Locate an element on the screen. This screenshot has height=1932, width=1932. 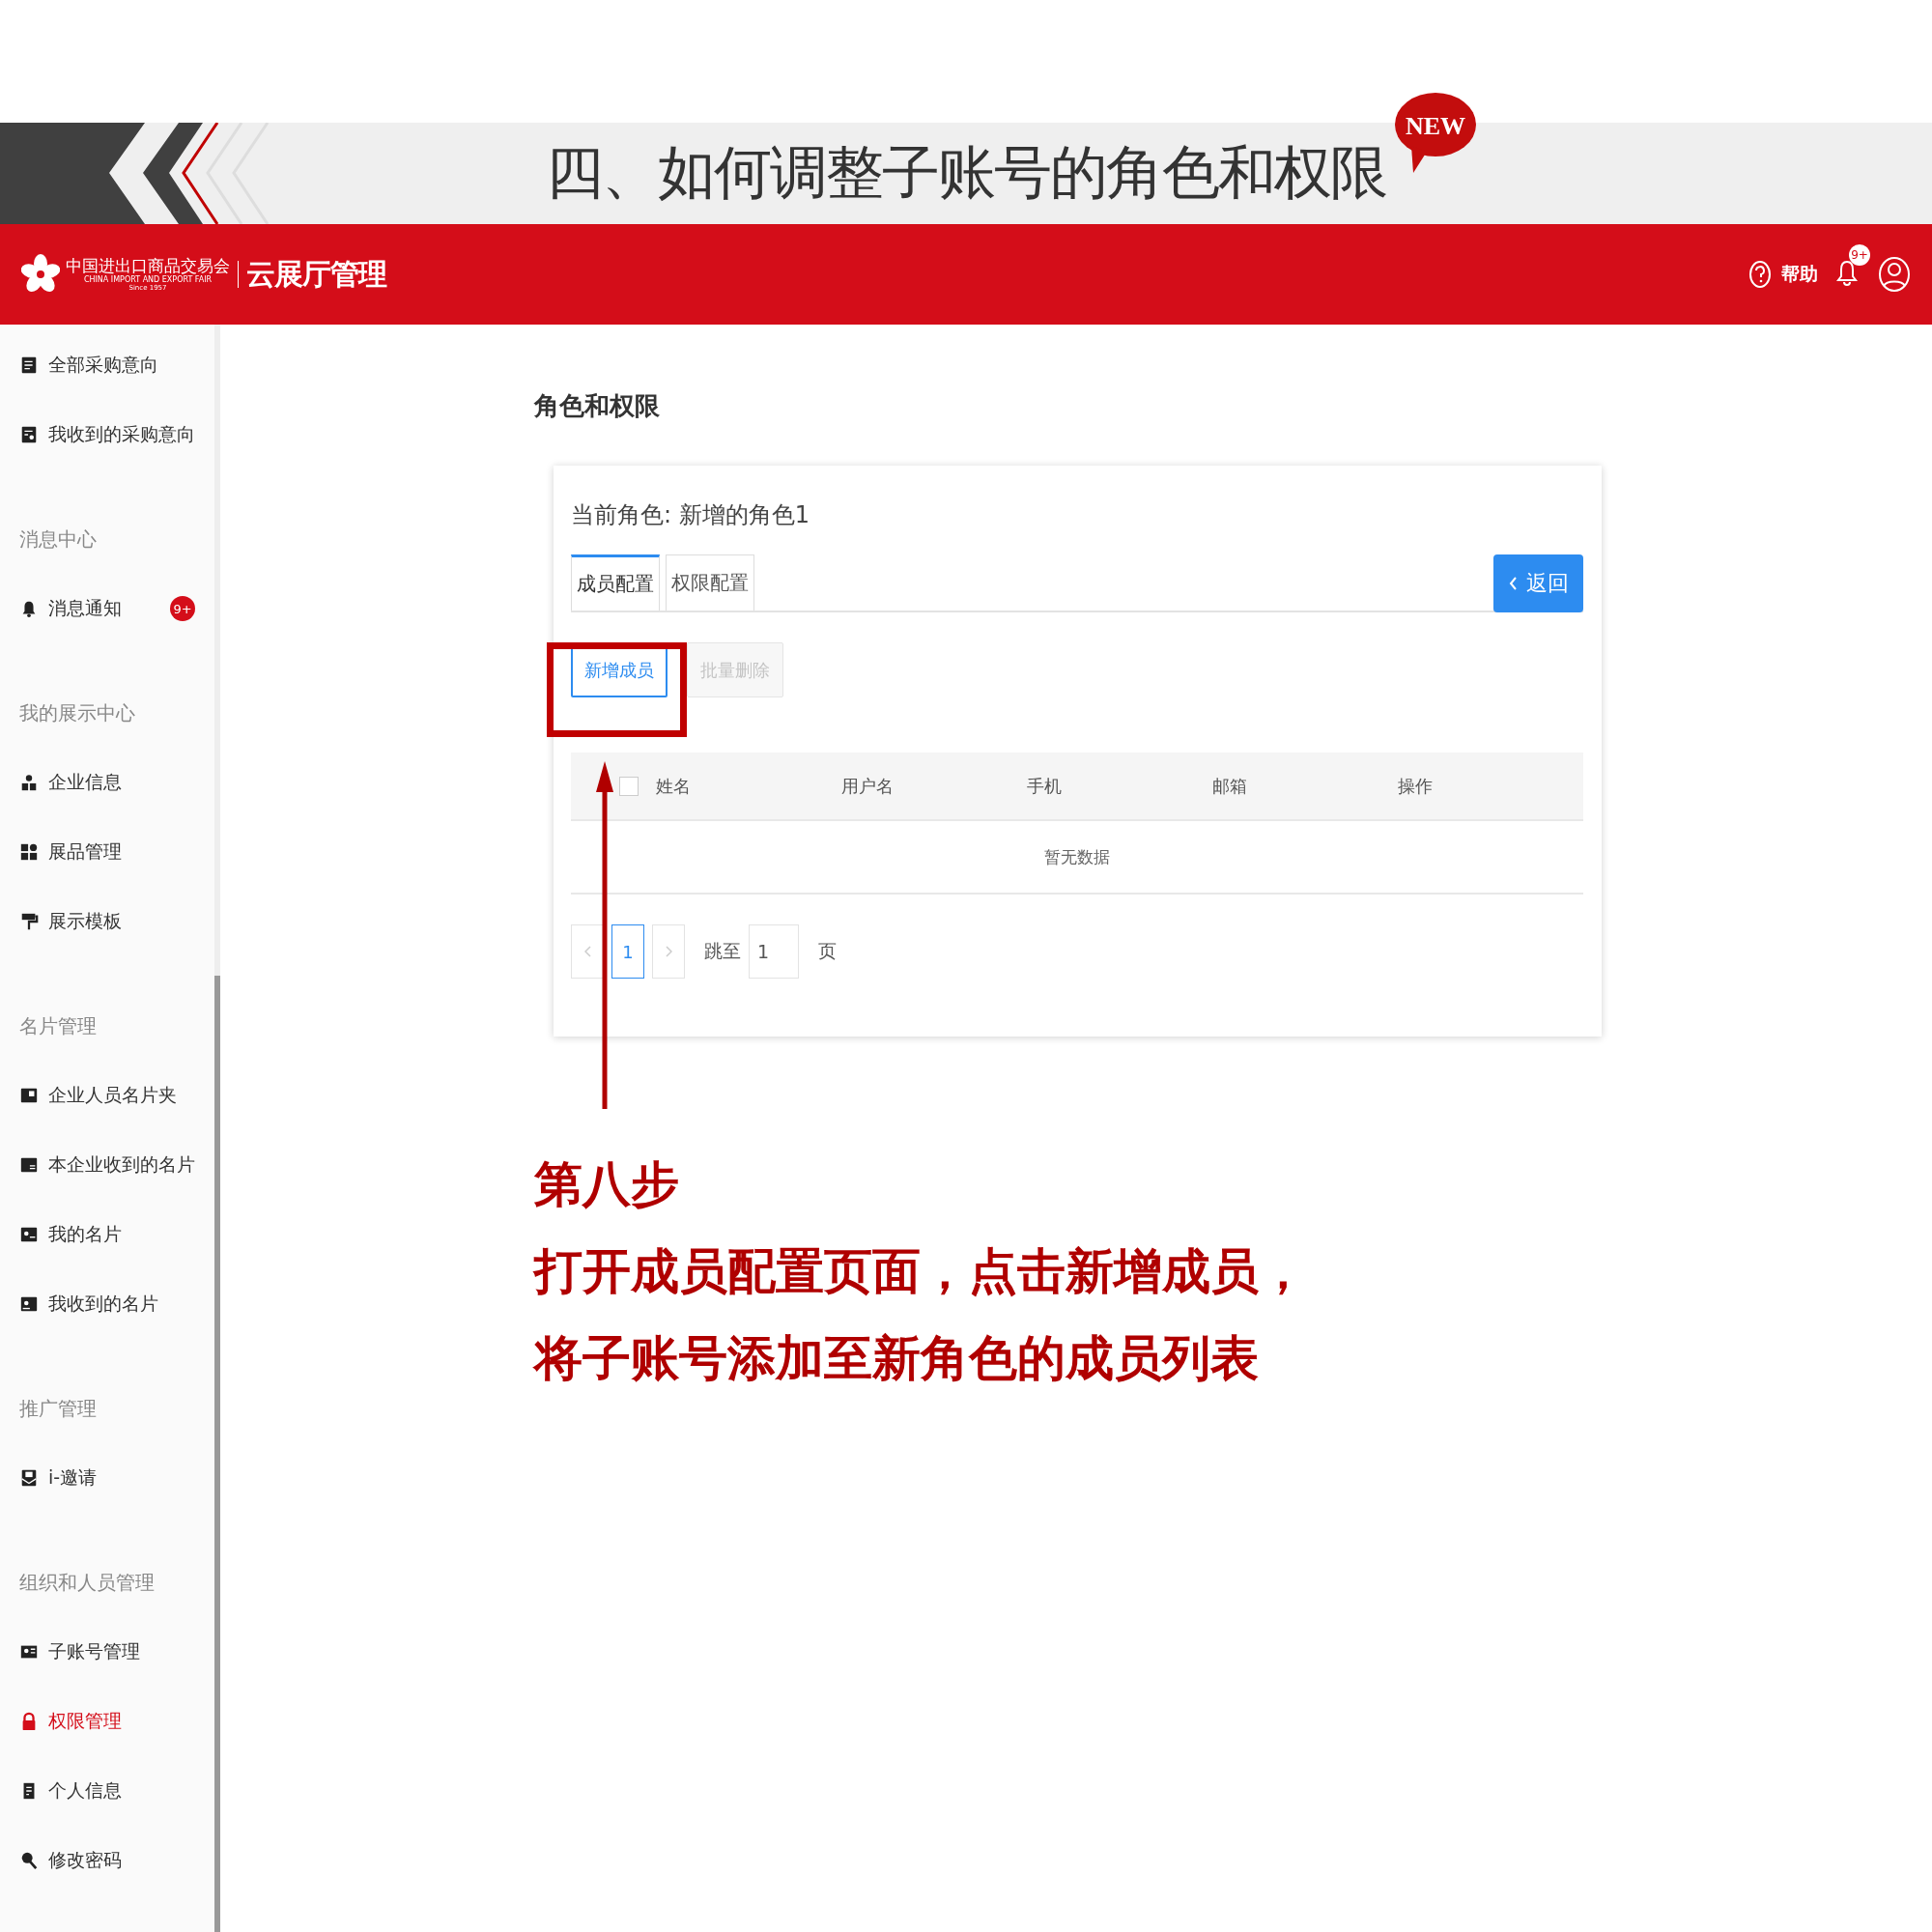
app-name: 云展厅管理 is located at coordinates (316, 274).